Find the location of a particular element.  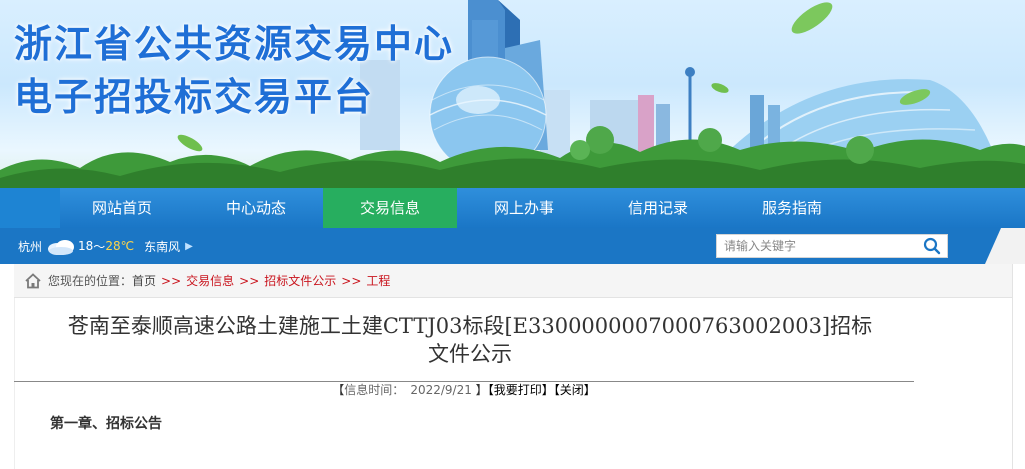

breadcrumb-engineering: 工程 is located at coordinates (378, 280).